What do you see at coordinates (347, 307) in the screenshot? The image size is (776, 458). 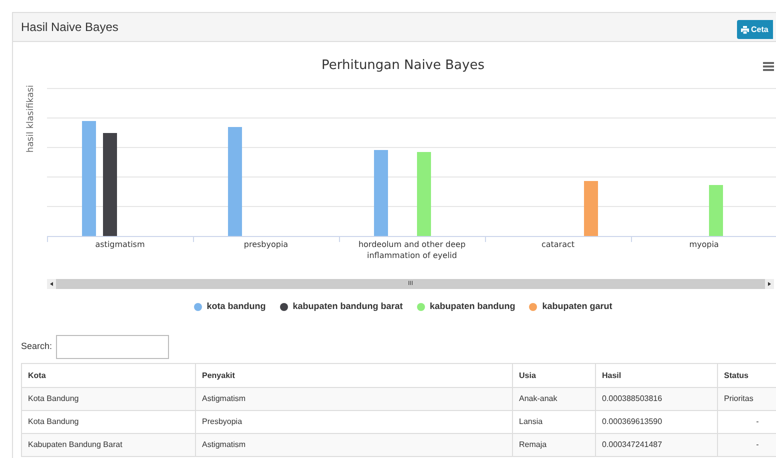 I see `legend-label: kabupaten bandung barat` at bounding box center [347, 307].